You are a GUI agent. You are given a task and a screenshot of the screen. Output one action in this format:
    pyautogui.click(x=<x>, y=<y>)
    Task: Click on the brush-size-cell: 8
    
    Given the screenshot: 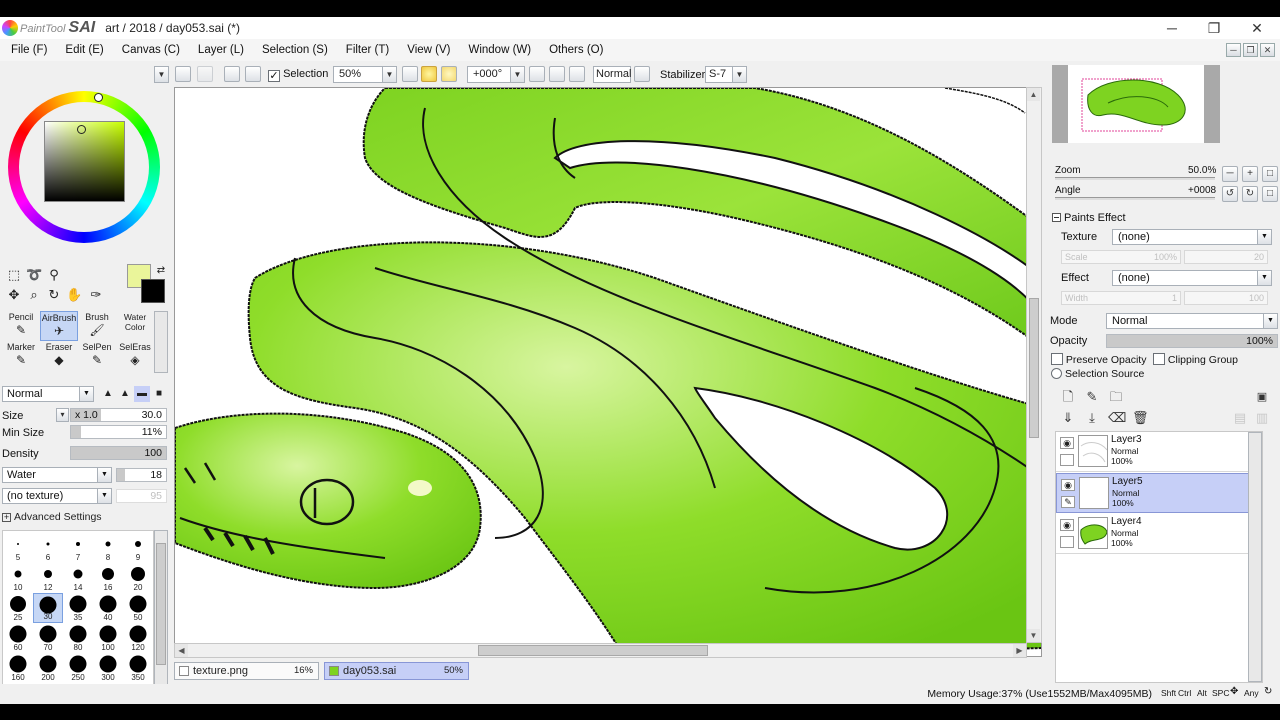 What is the action you would take?
    pyautogui.click(x=108, y=548)
    